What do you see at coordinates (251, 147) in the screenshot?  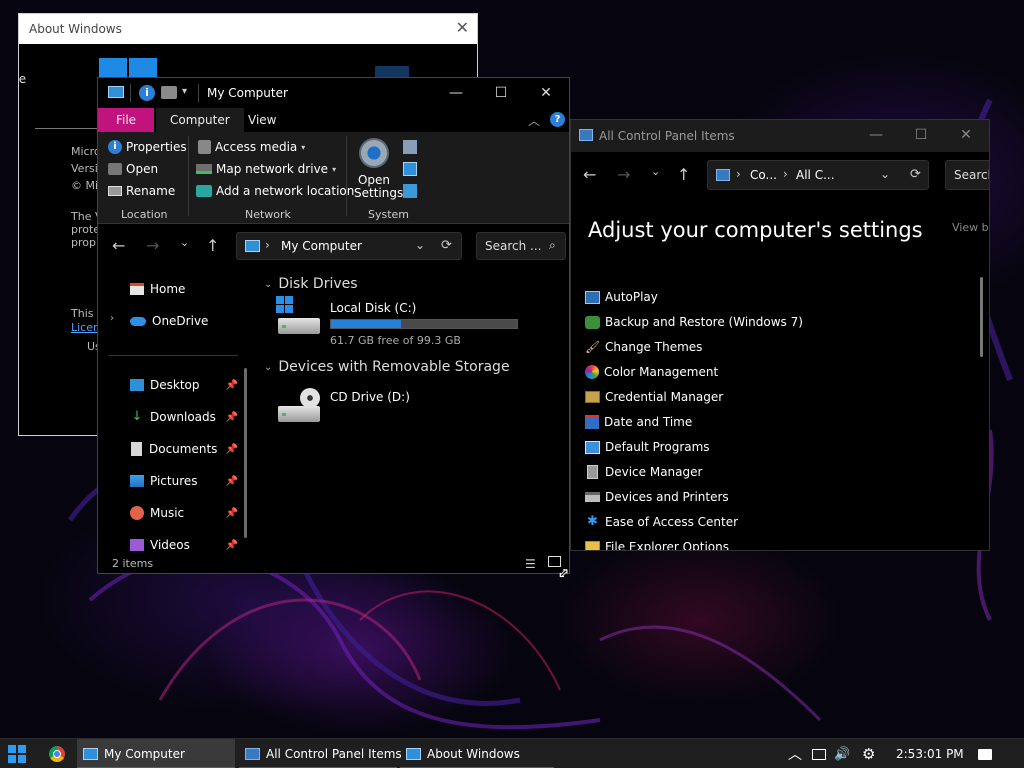 I see `access-media-button: Access media ▾` at bounding box center [251, 147].